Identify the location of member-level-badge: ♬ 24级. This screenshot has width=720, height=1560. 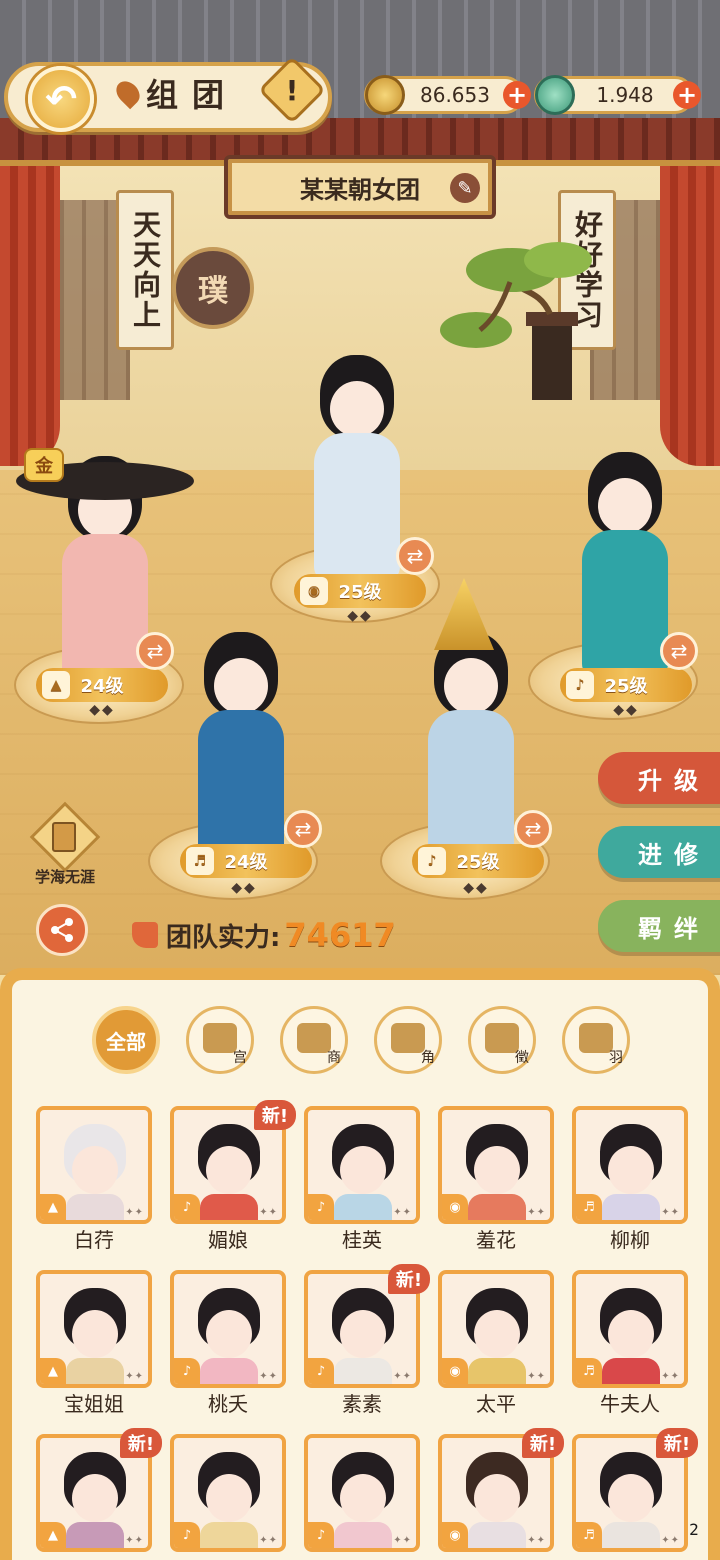
(246, 861).